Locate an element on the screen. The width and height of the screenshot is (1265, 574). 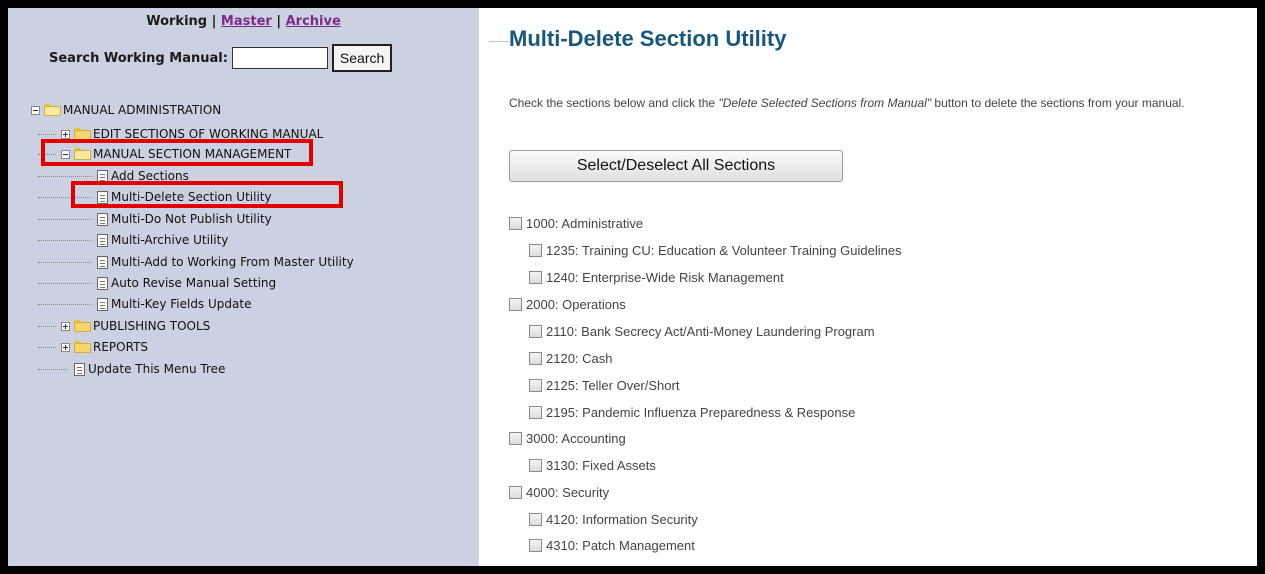
section-checkbox-row: 4000: Security is located at coordinates (559, 492).